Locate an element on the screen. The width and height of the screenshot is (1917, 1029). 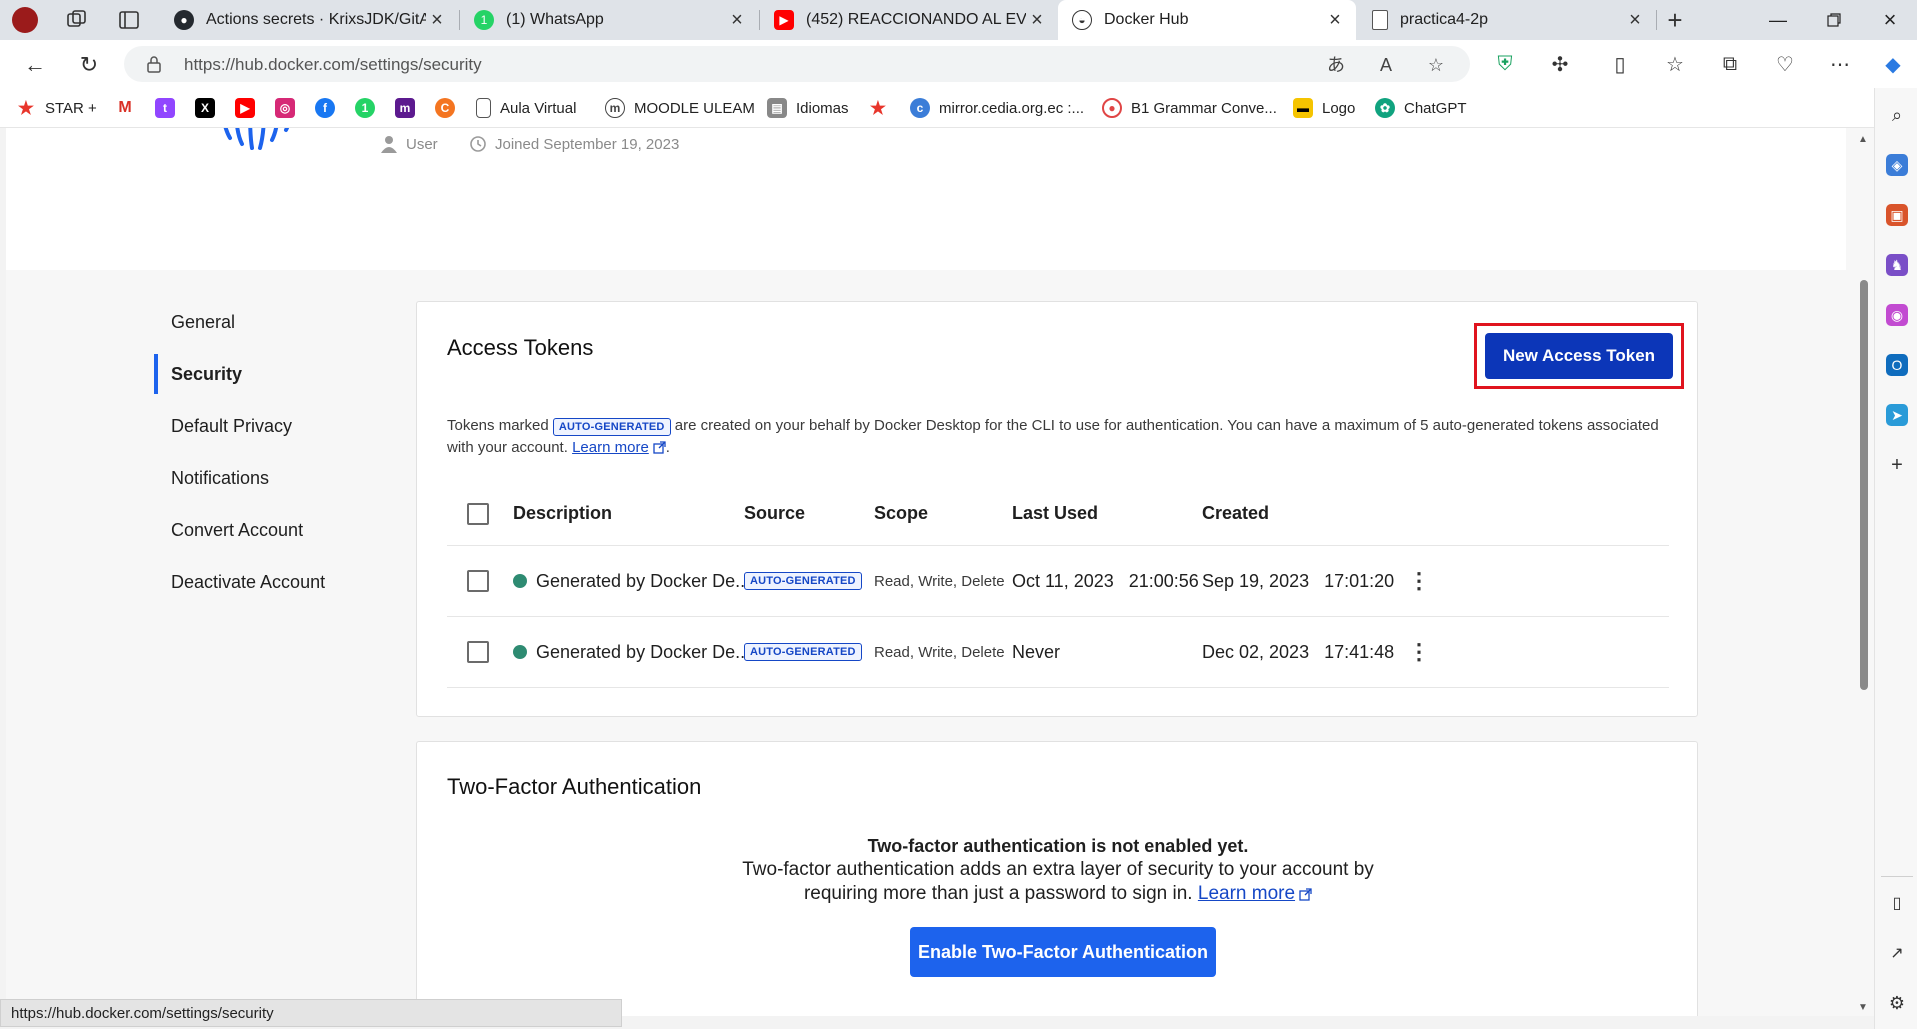
extensions-icon: ✣ is located at coordinates (1560, 64).